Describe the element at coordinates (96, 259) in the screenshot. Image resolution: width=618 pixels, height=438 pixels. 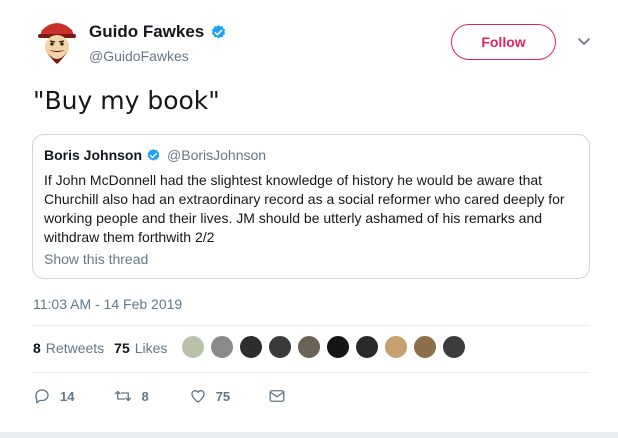
I see `show-thread-link: Show this thread` at that location.